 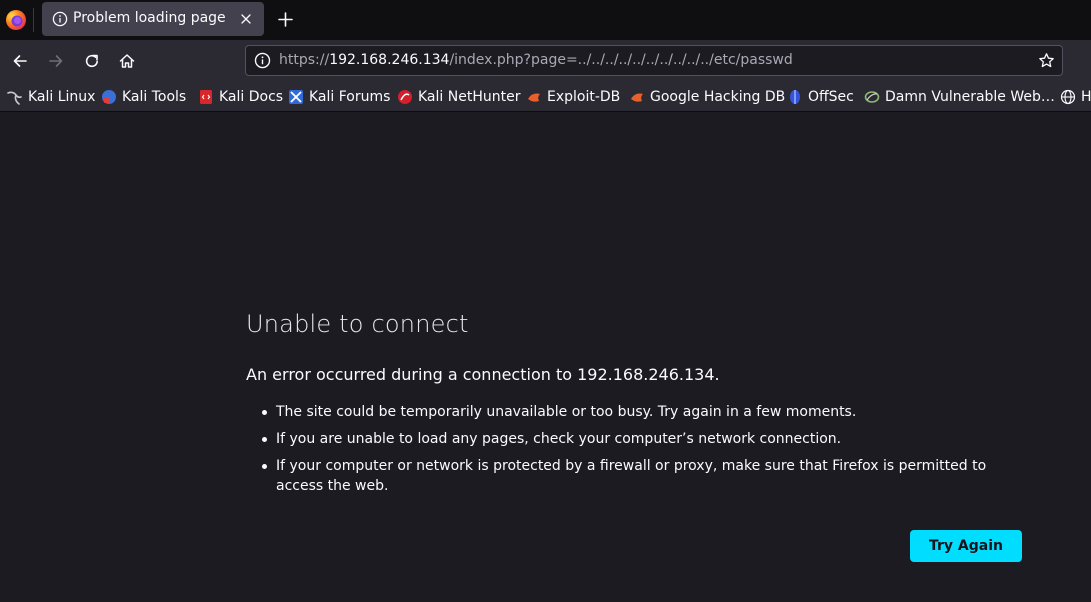 I want to click on site-info-icon, so click(x=262, y=60).